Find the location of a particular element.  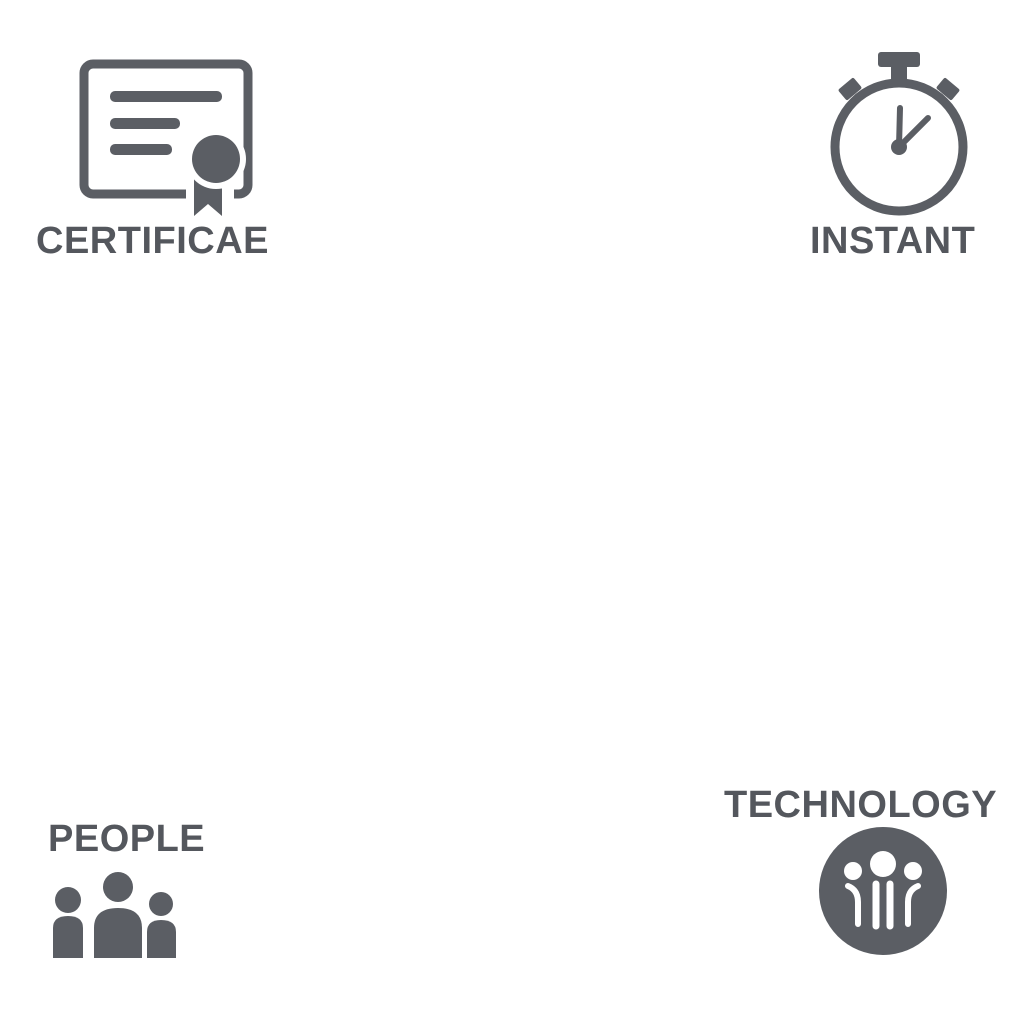

technology-people-icon is located at coordinates (883, 891).